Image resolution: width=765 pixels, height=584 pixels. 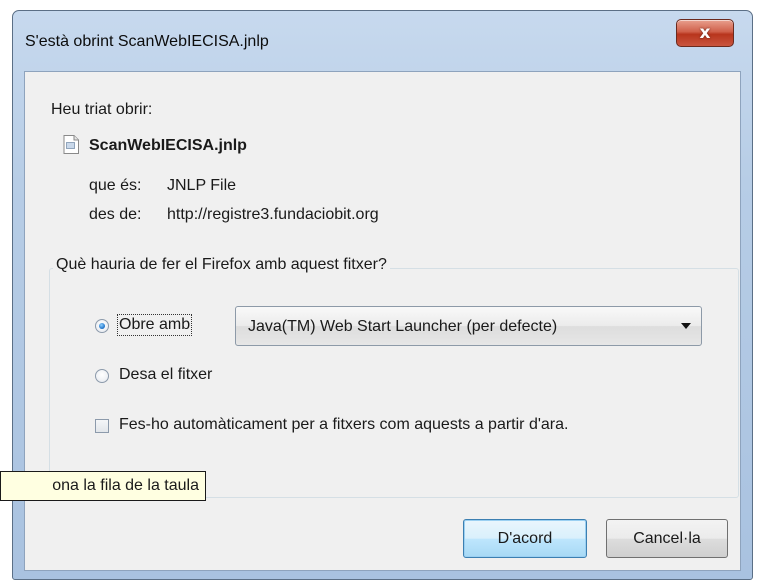 What do you see at coordinates (125, 485) in the screenshot?
I see `tooltip-text: ona la fila de la taula` at bounding box center [125, 485].